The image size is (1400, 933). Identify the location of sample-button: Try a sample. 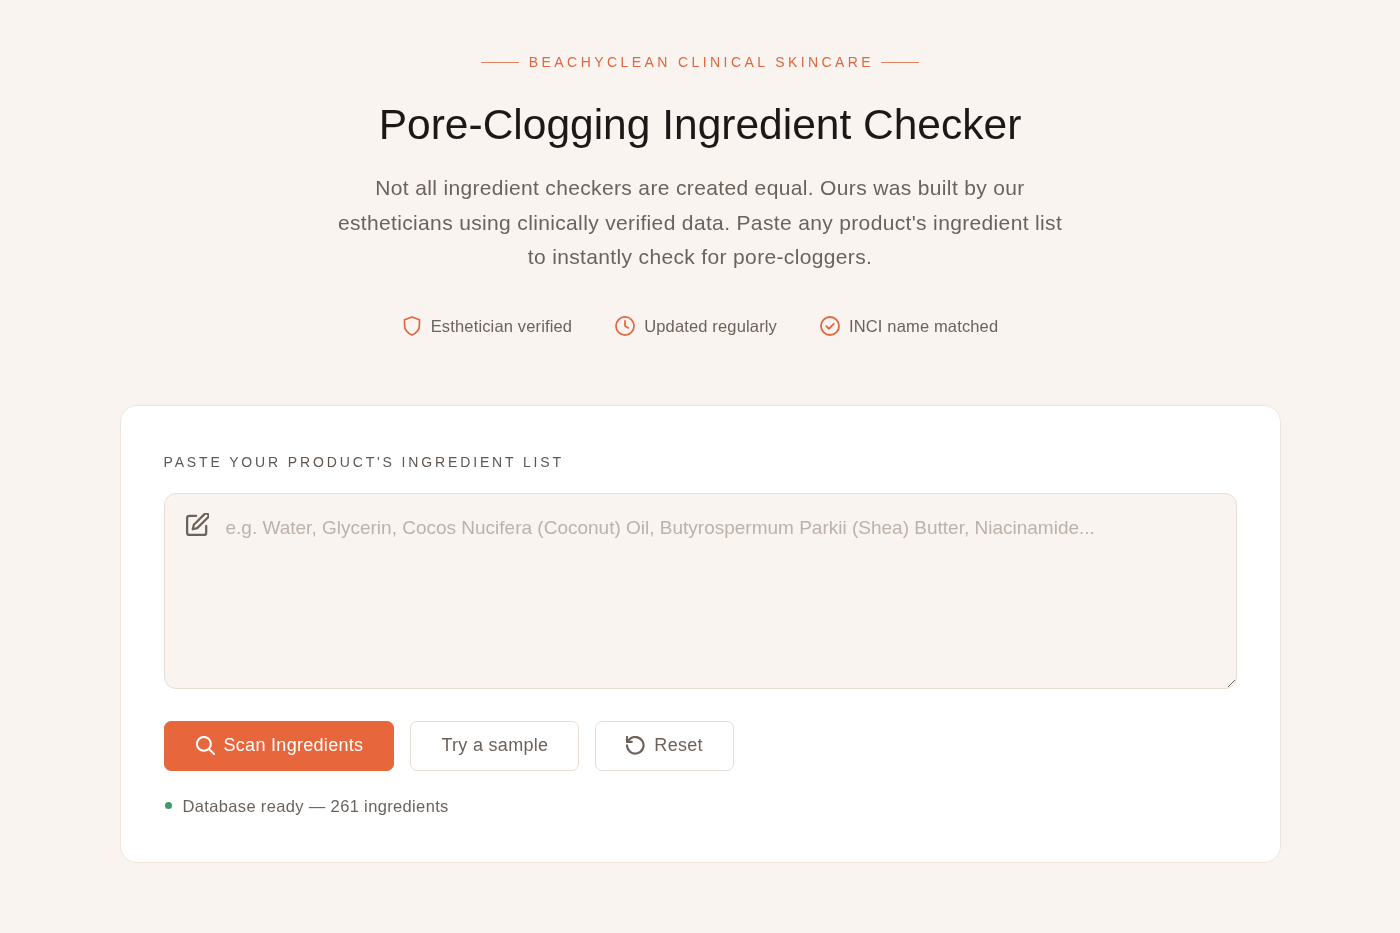
(495, 745).